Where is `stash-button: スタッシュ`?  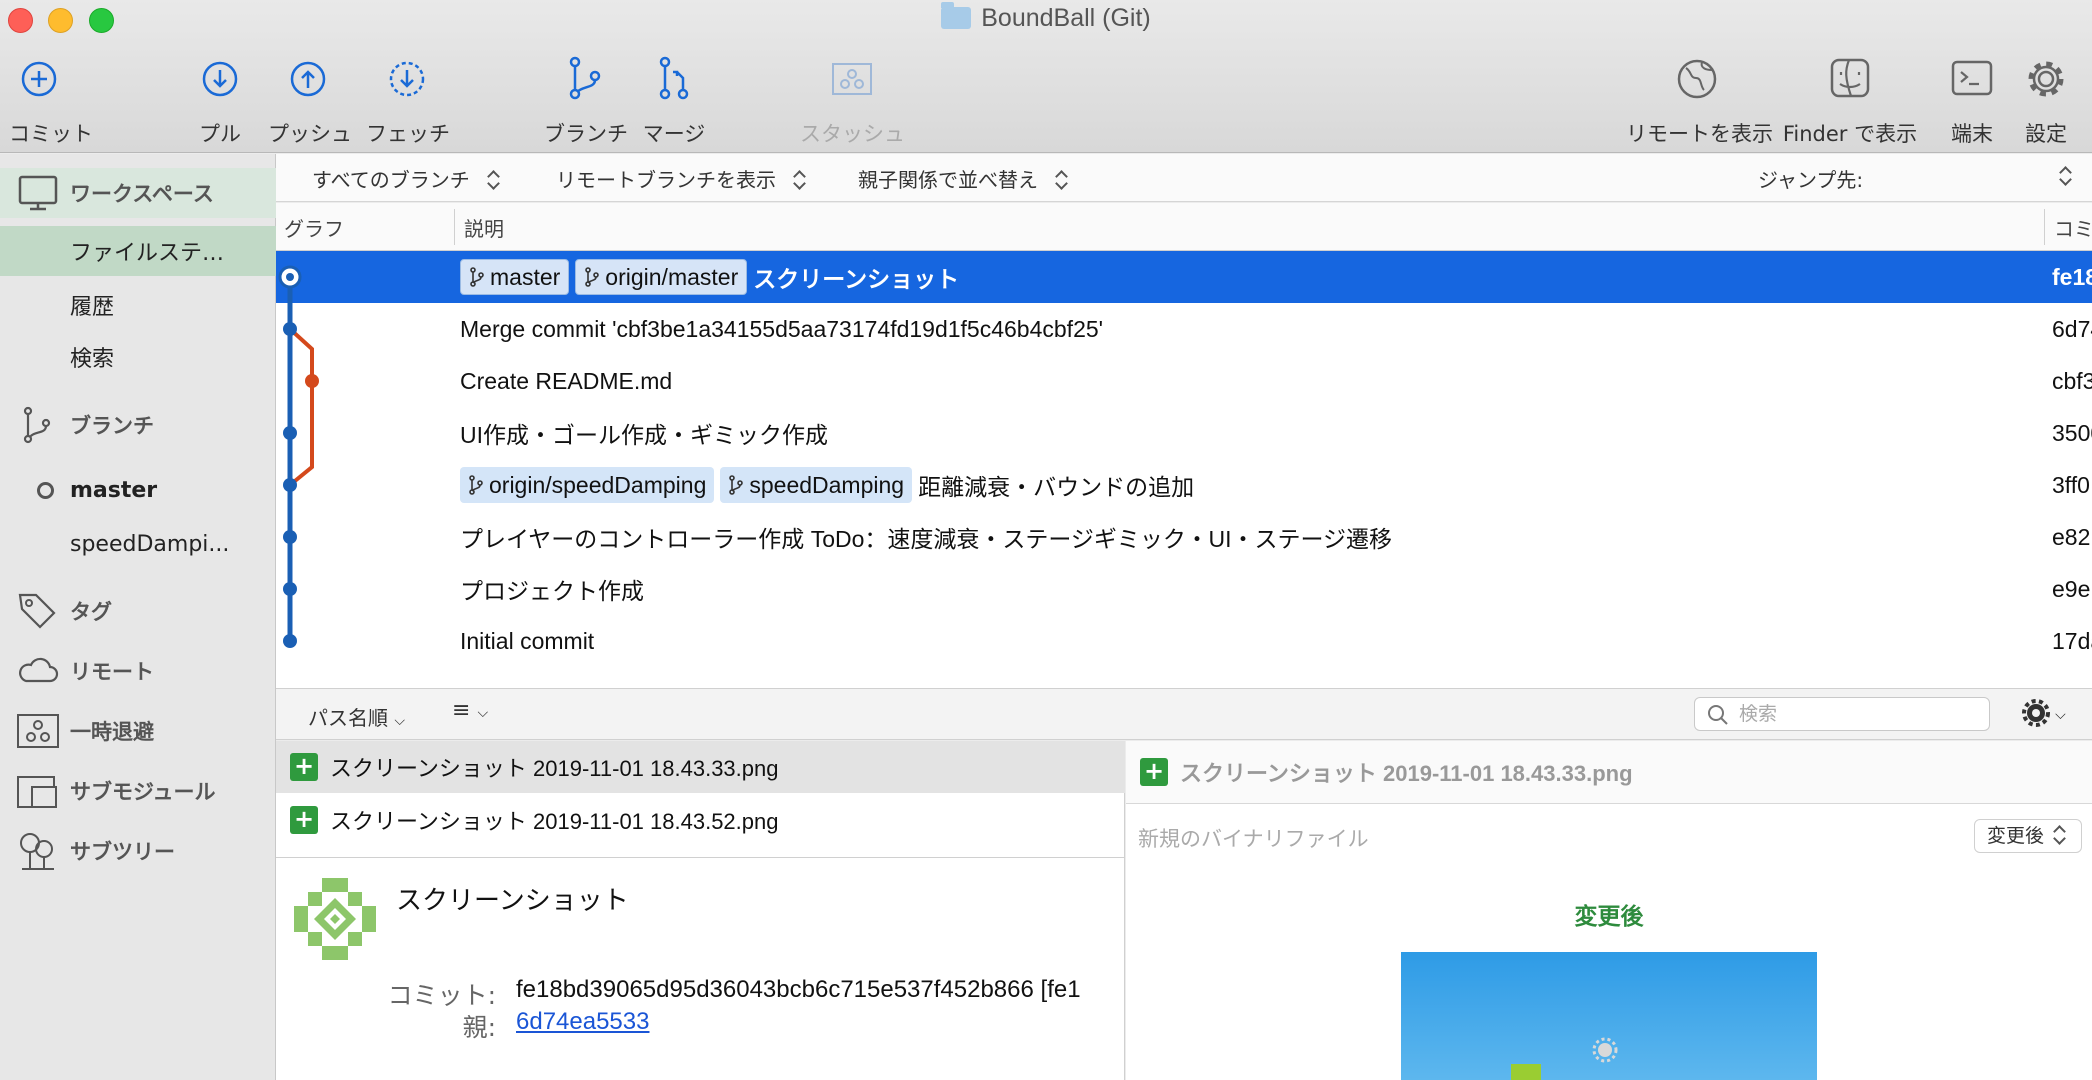
stash-button: スタッシュ is located at coordinates (852, 100).